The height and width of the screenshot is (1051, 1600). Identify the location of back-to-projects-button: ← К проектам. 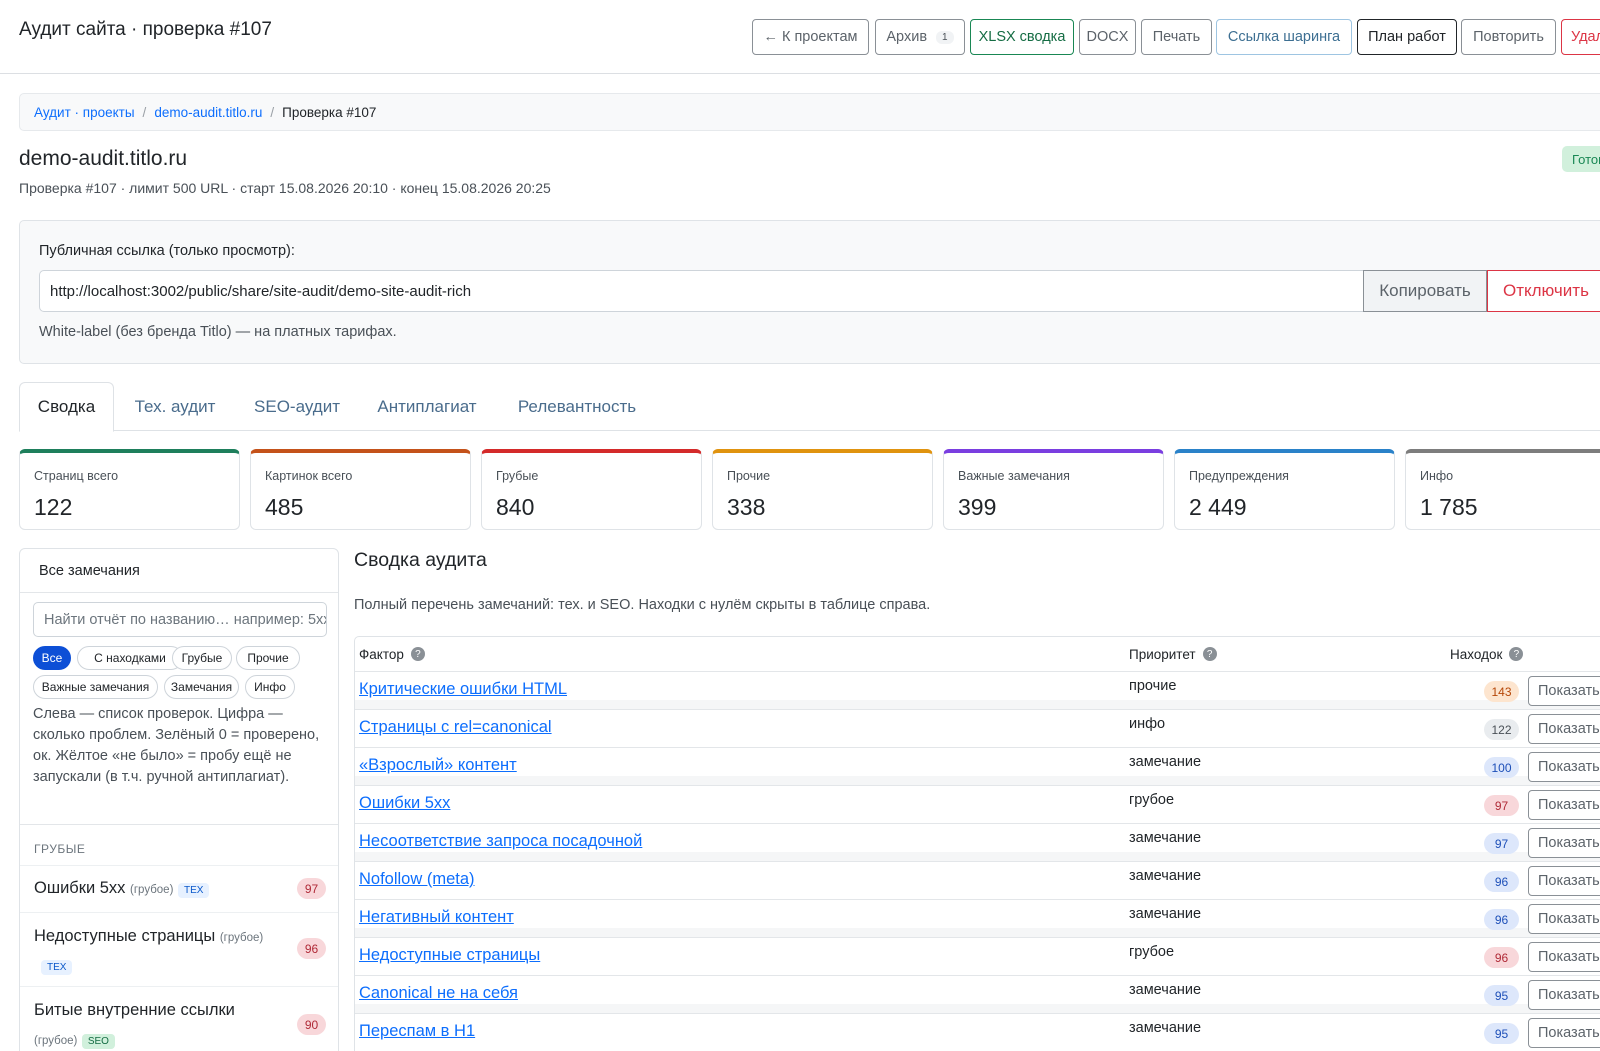
(810, 37).